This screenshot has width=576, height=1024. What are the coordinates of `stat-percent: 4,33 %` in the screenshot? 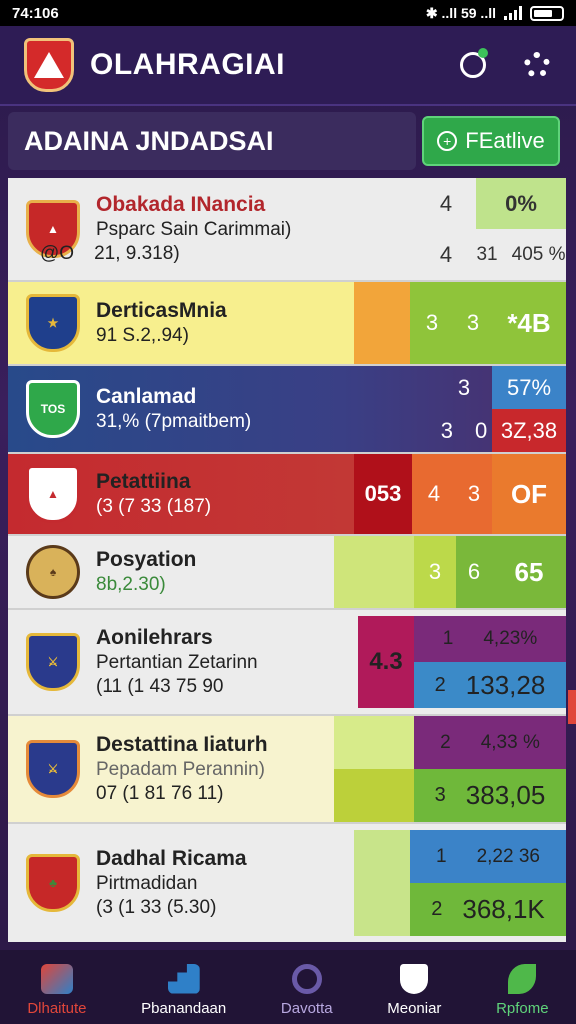 It's located at (510, 742).